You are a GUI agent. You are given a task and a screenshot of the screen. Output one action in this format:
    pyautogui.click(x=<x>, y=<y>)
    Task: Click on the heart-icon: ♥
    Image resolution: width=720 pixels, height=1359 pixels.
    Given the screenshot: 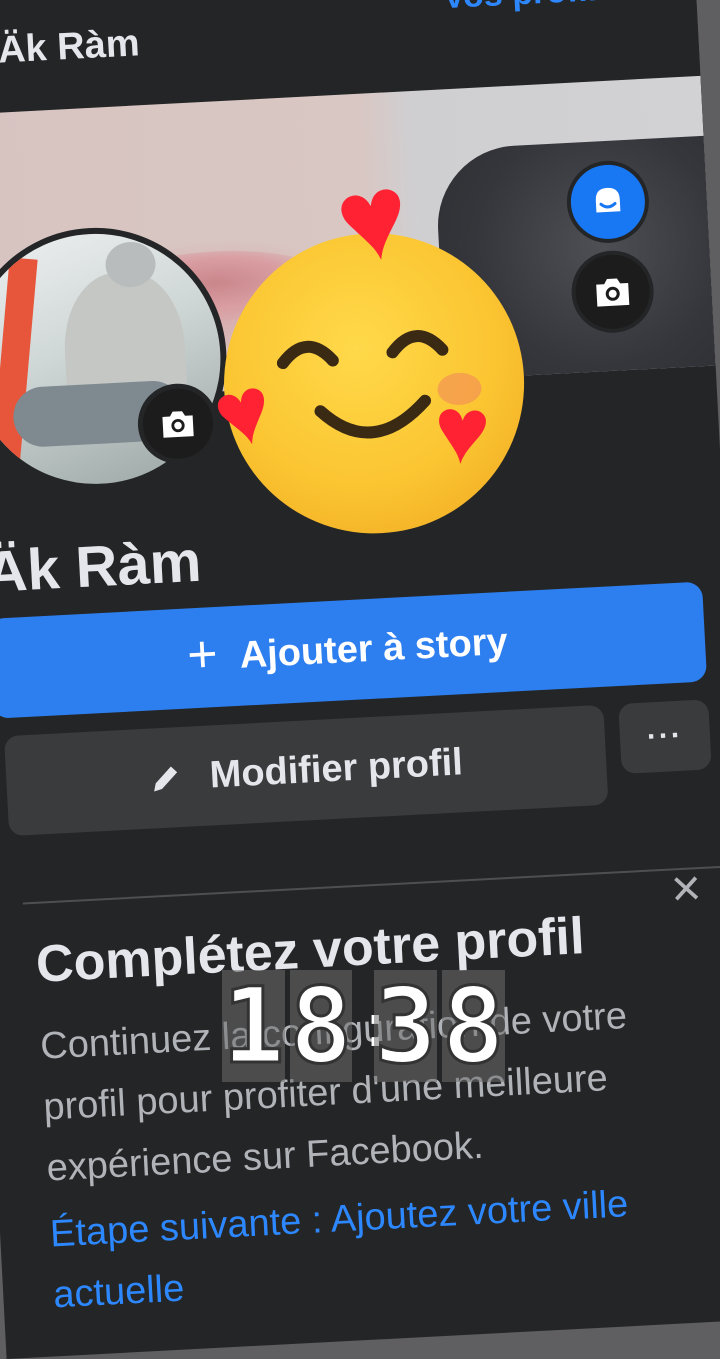 What is the action you would take?
    pyautogui.click(x=462, y=431)
    